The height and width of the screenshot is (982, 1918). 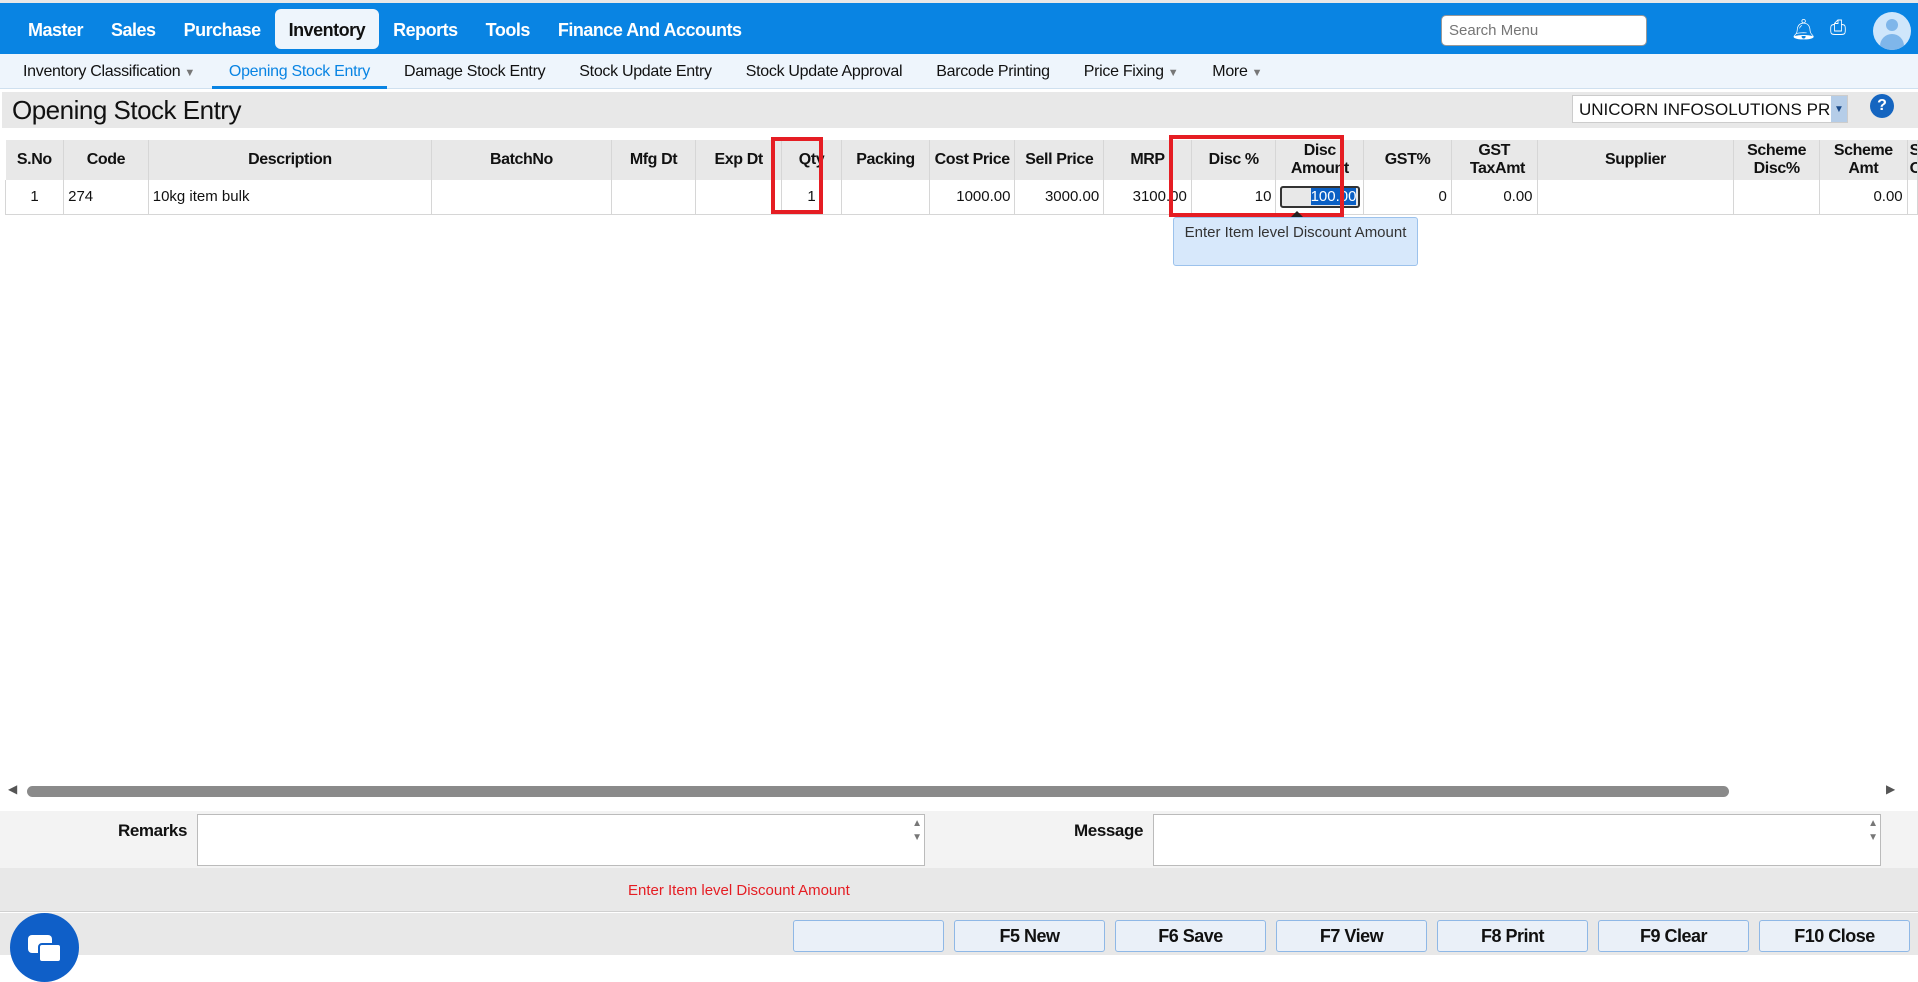 What do you see at coordinates (1512, 936) in the screenshot?
I see `print-button: F8 Print` at bounding box center [1512, 936].